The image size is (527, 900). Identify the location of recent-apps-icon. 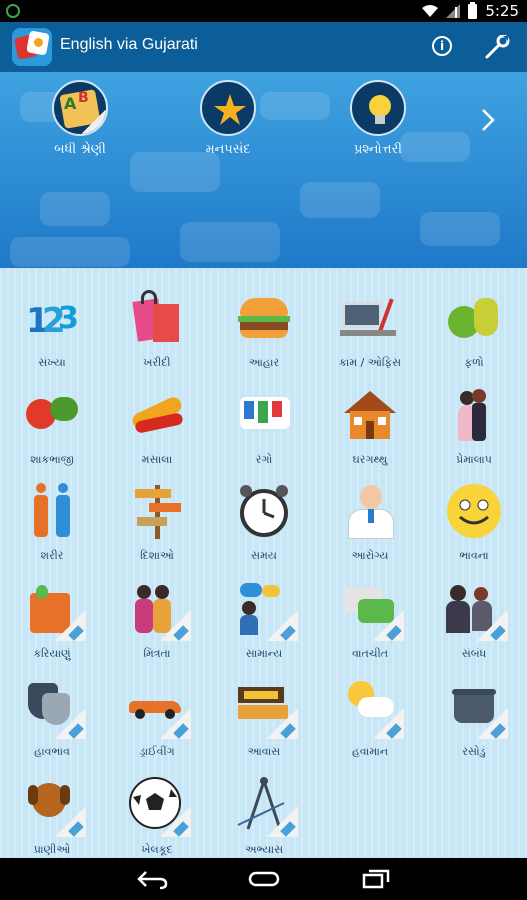
(376, 879).